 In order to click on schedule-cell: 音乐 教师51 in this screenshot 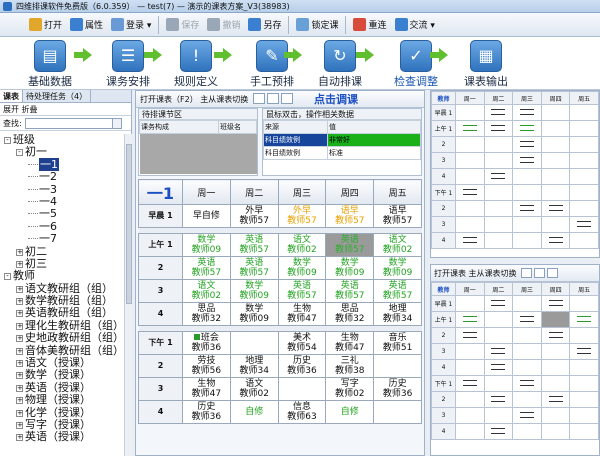, I will do `click(397, 343)`.